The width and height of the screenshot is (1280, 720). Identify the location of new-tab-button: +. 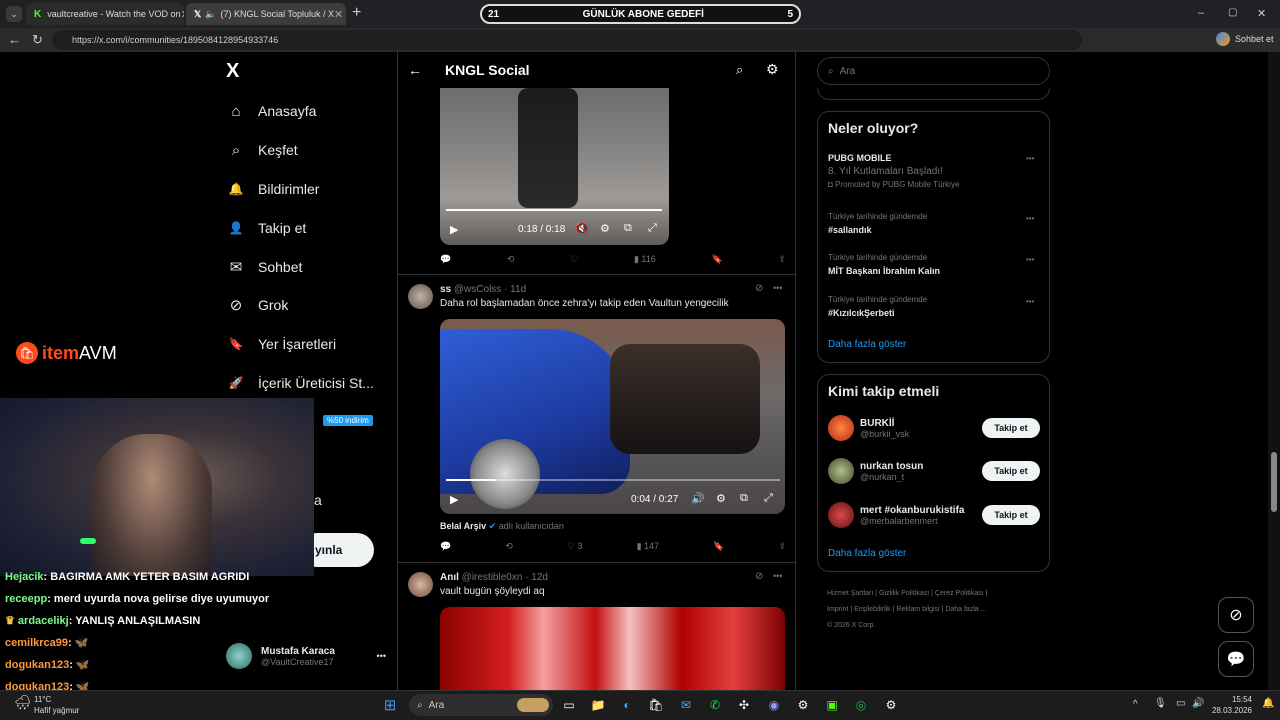
(356, 13).